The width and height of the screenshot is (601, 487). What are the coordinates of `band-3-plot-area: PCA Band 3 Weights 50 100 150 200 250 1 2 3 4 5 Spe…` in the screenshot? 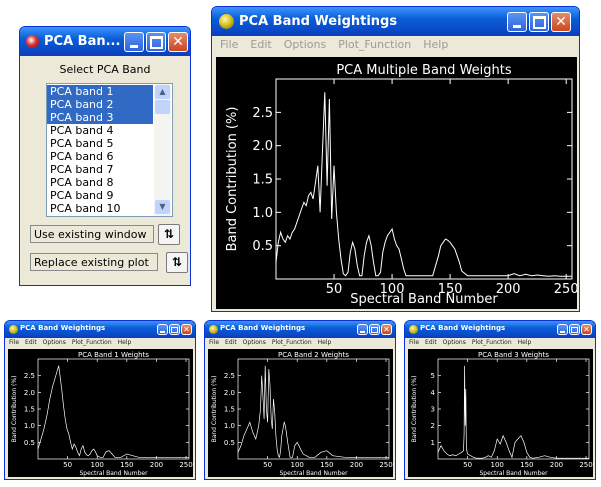 It's located at (500, 413).